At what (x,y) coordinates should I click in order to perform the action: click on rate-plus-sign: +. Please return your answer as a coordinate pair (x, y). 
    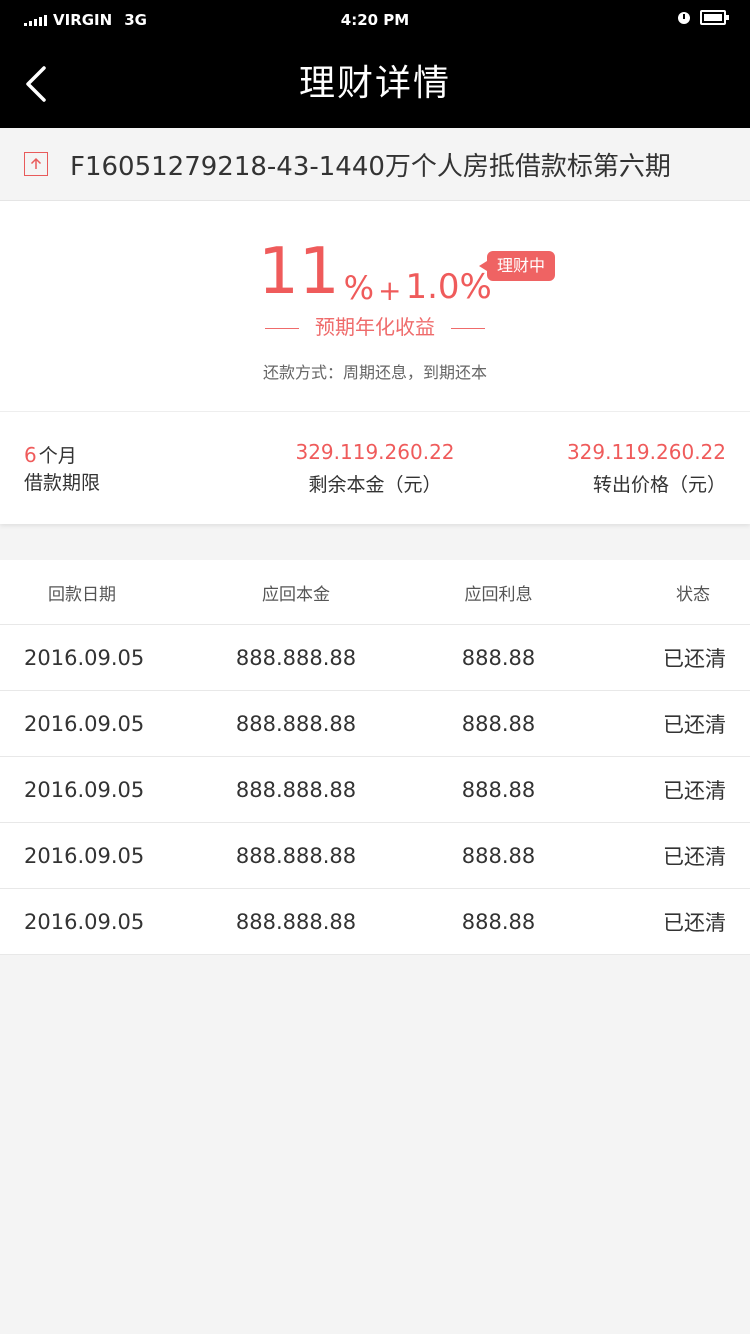
    Looking at the image, I should click on (389, 290).